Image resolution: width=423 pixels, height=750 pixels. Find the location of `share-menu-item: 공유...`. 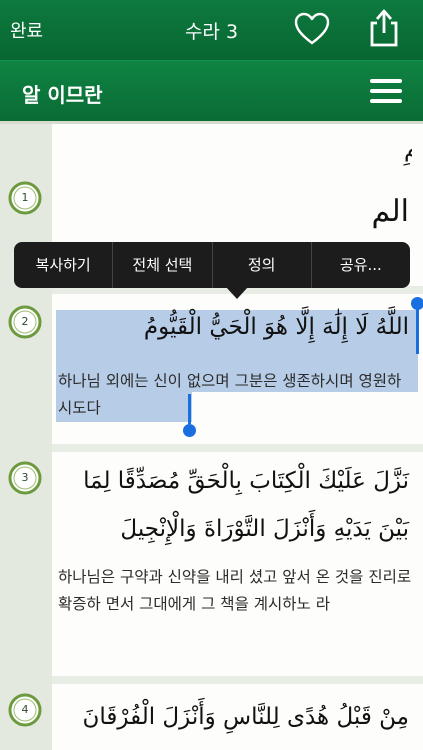

share-menu-item: 공유... is located at coordinates (361, 265).